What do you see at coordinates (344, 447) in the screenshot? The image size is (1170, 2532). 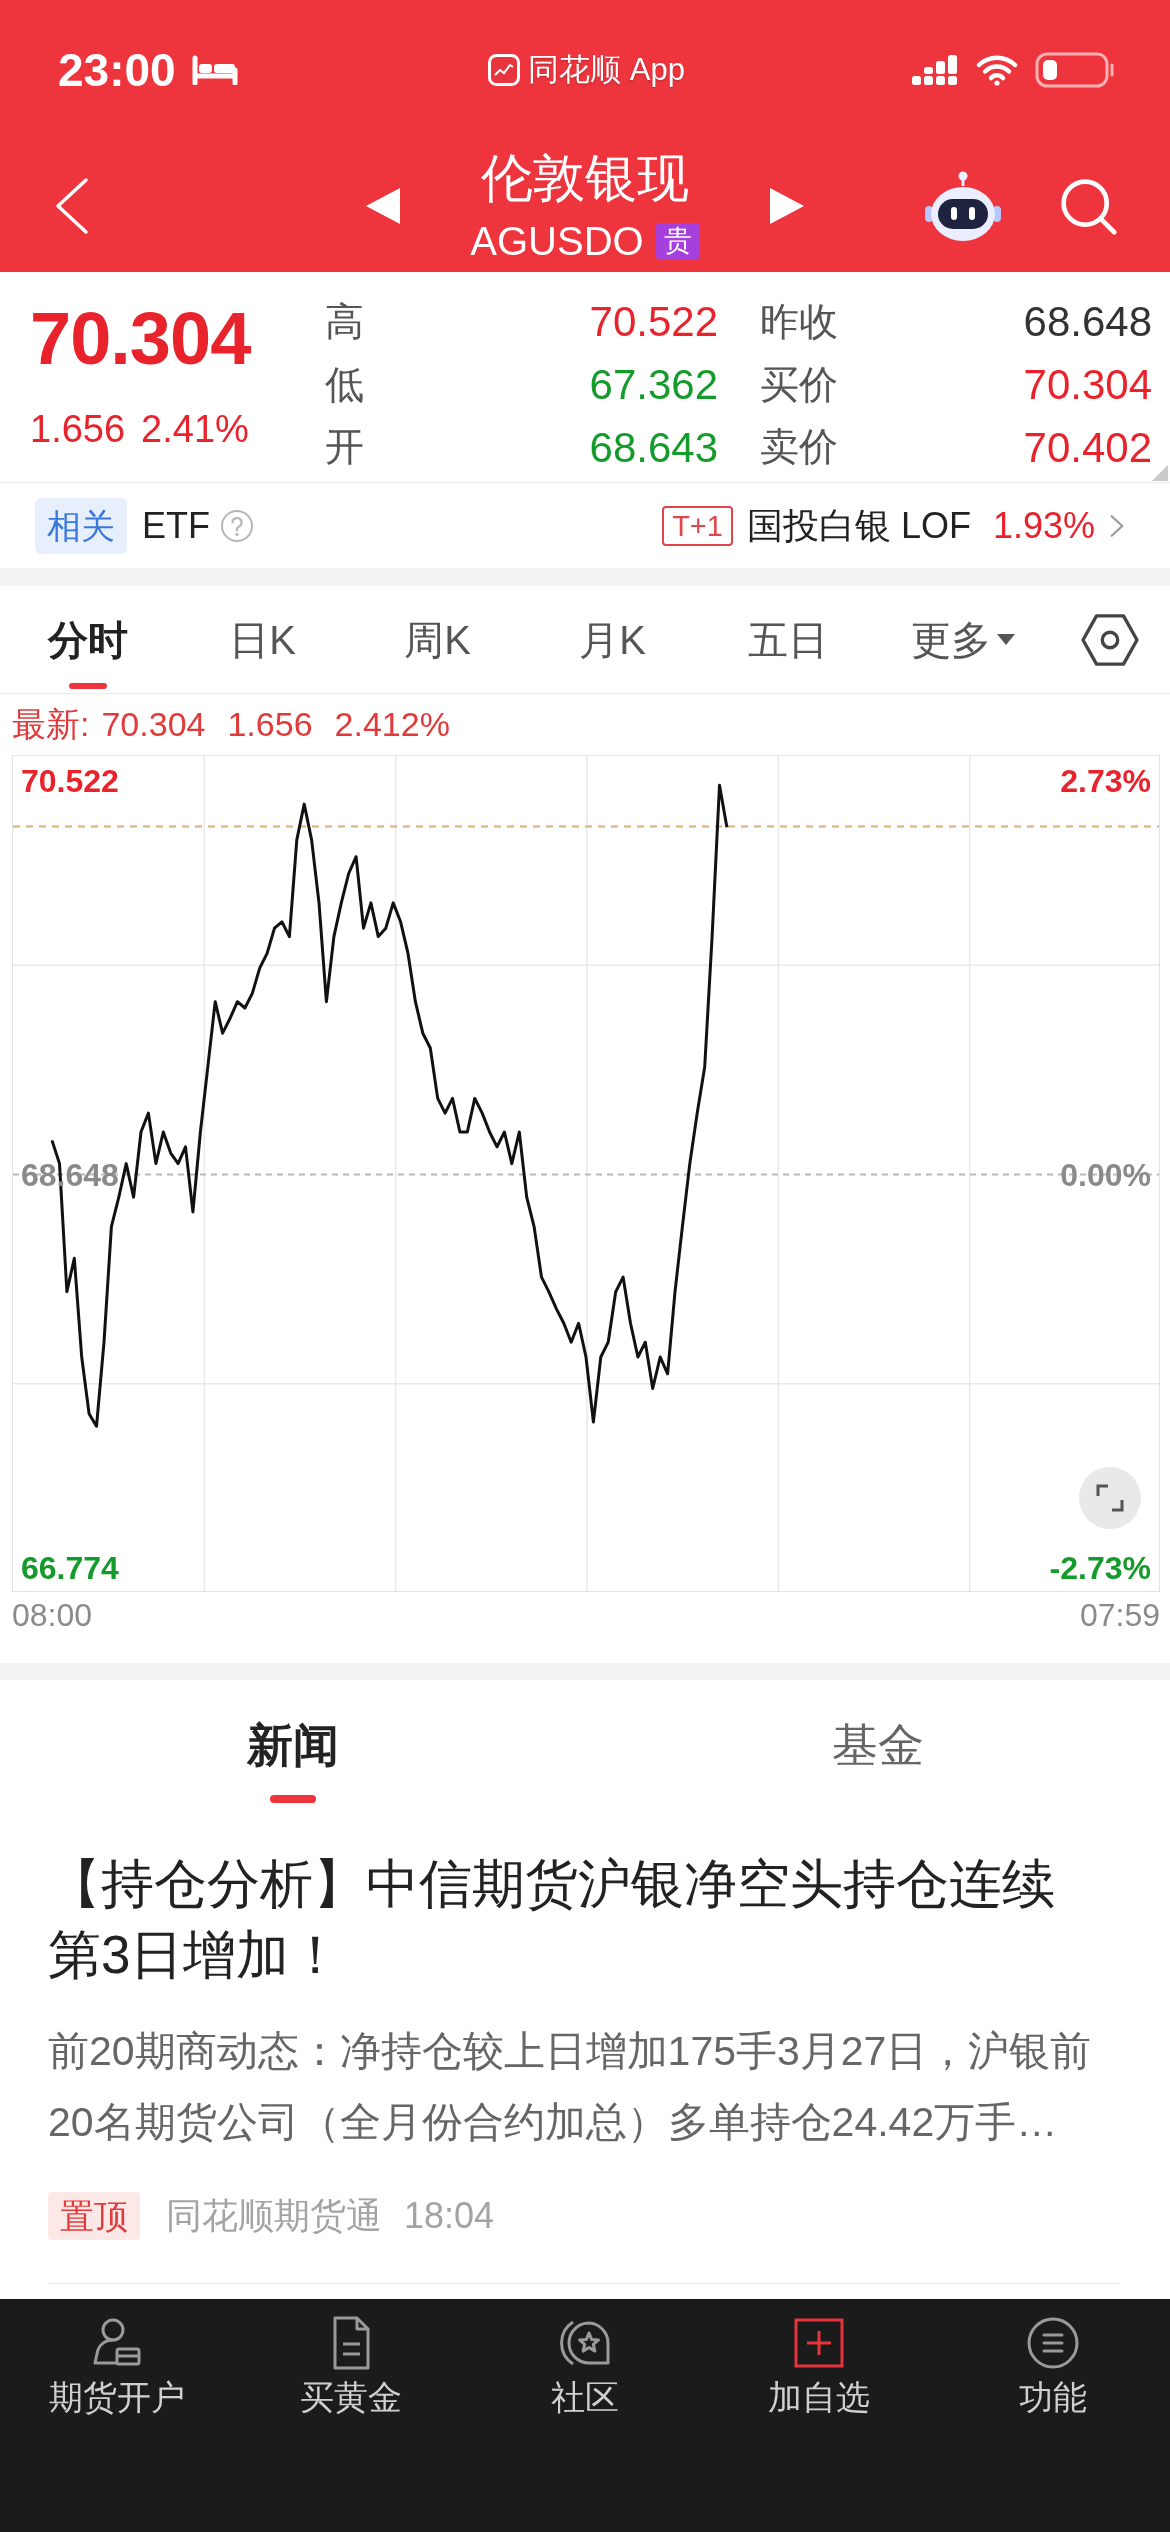 I see `quote-label: 开` at bounding box center [344, 447].